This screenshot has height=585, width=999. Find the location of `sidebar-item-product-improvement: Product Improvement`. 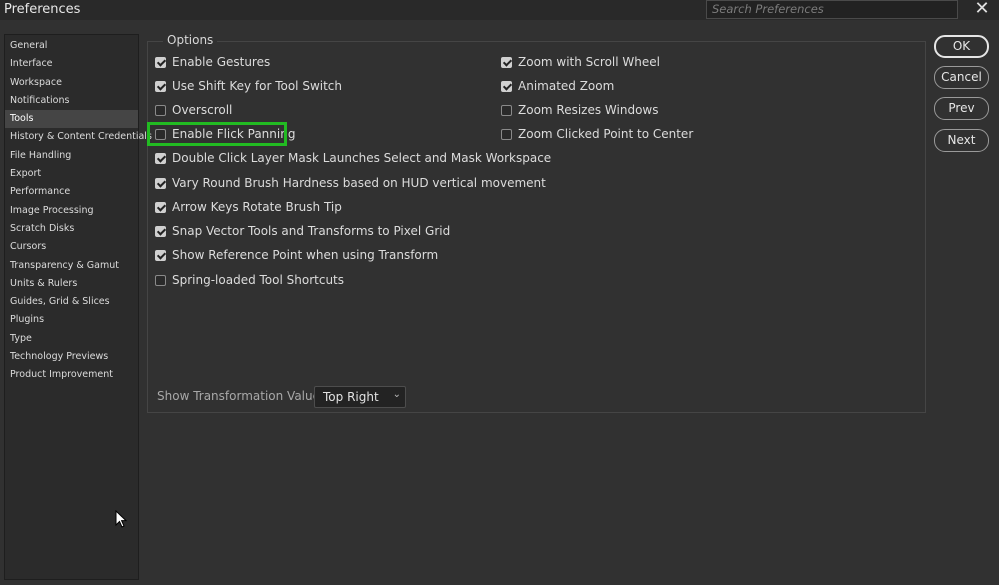

sidebar-item-product-improvement: Product Improvement is located at coordinates (71, 375).